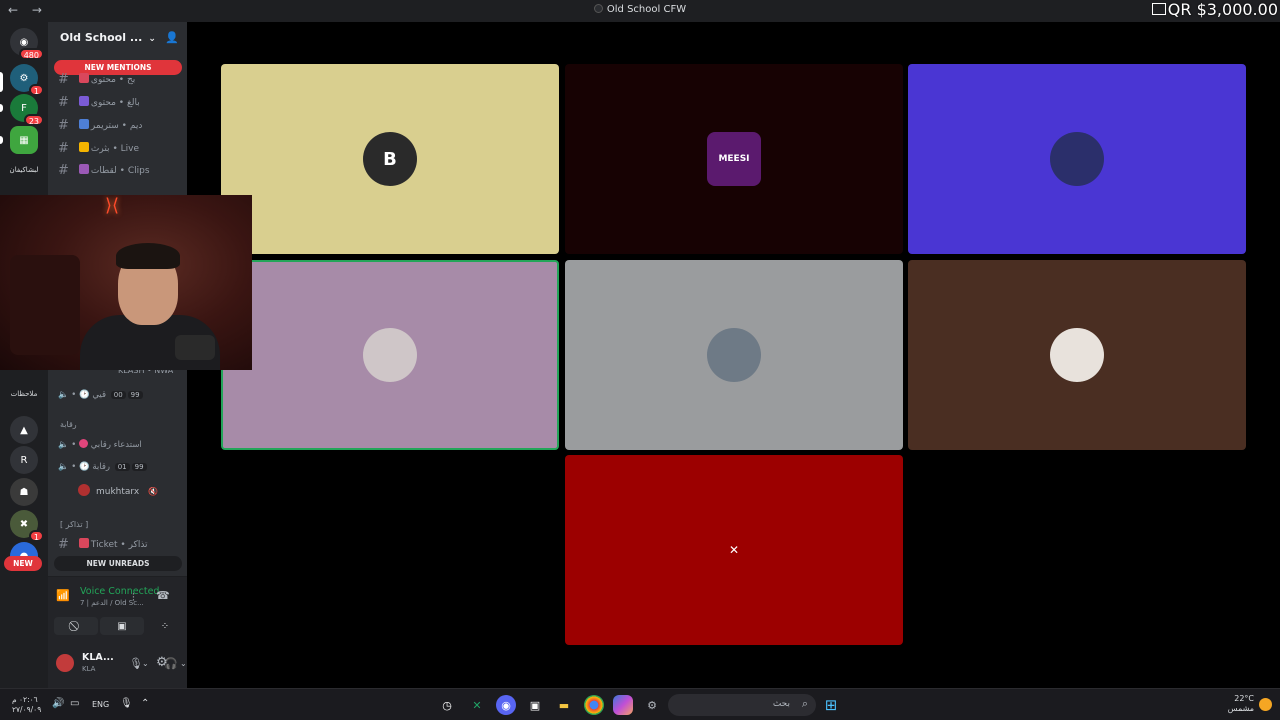 This screenshot has height=720, width=1280. I want to click on user-count: 01, so click(122, 467).